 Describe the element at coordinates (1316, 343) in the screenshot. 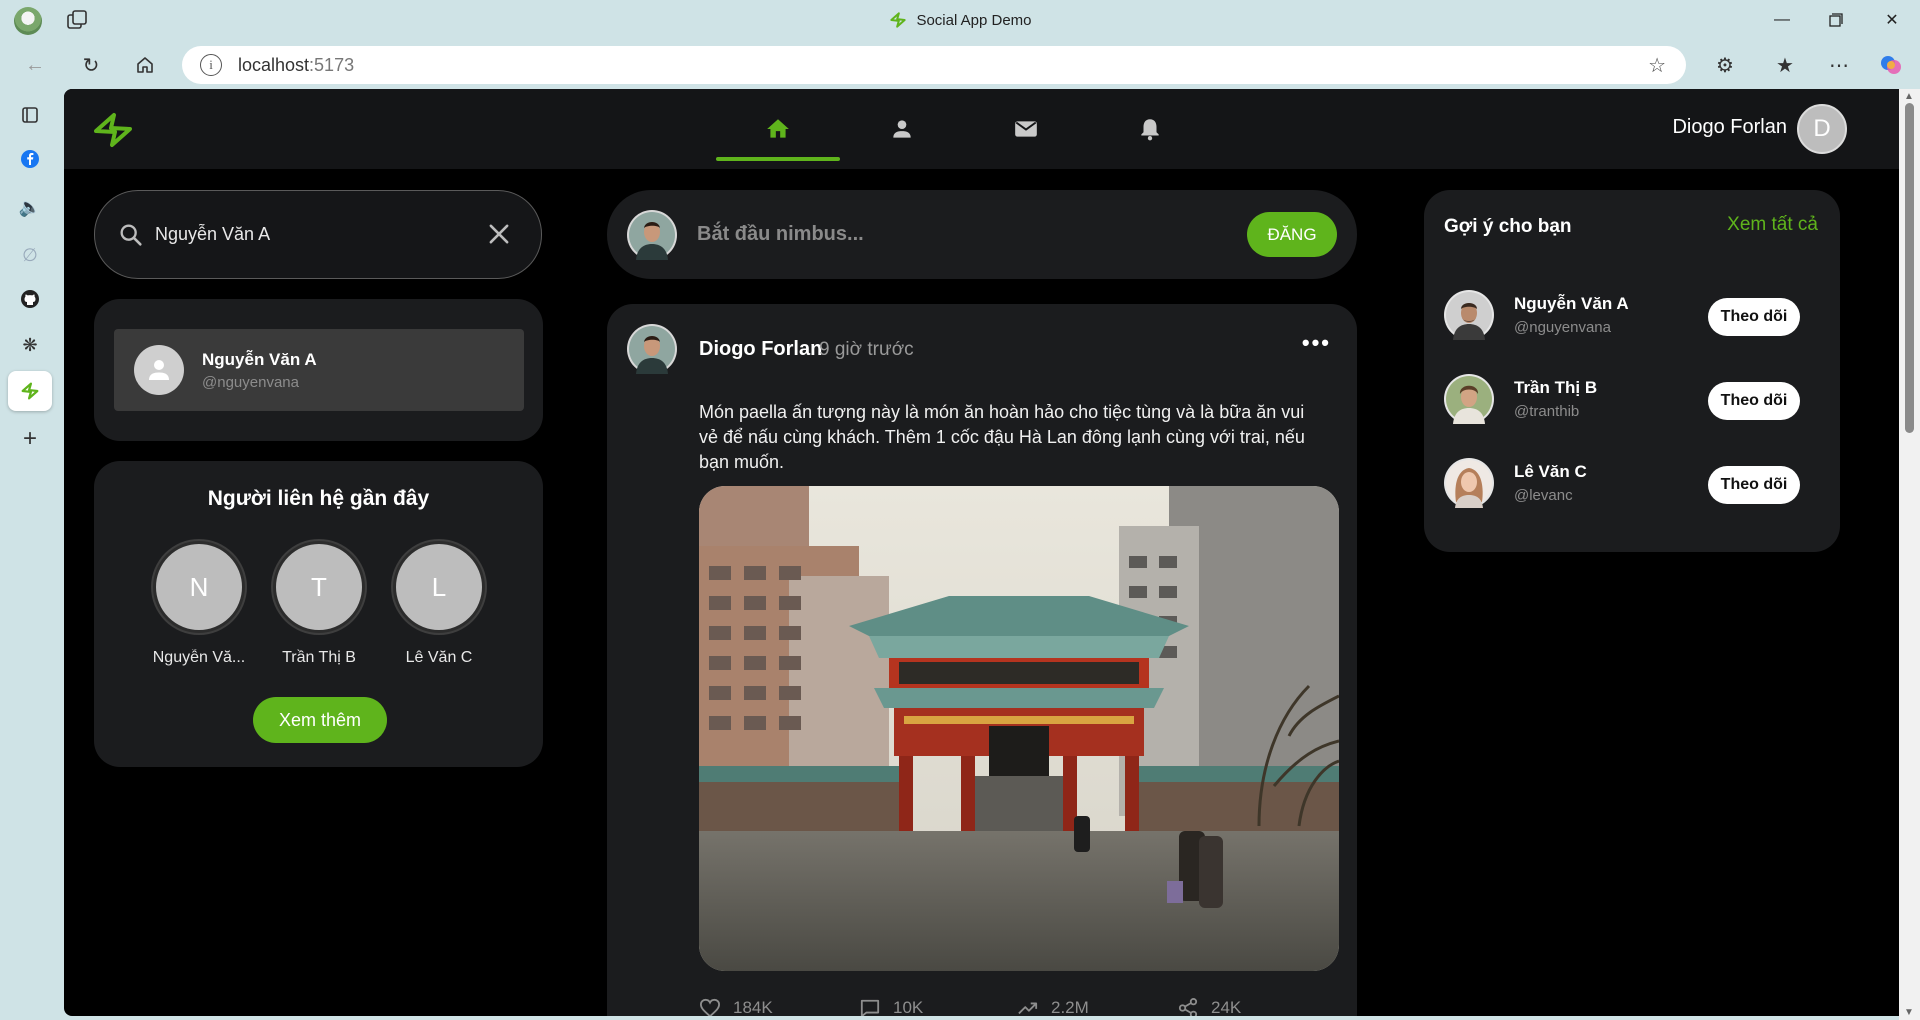

I see `post-options-icon: •••` at that location.